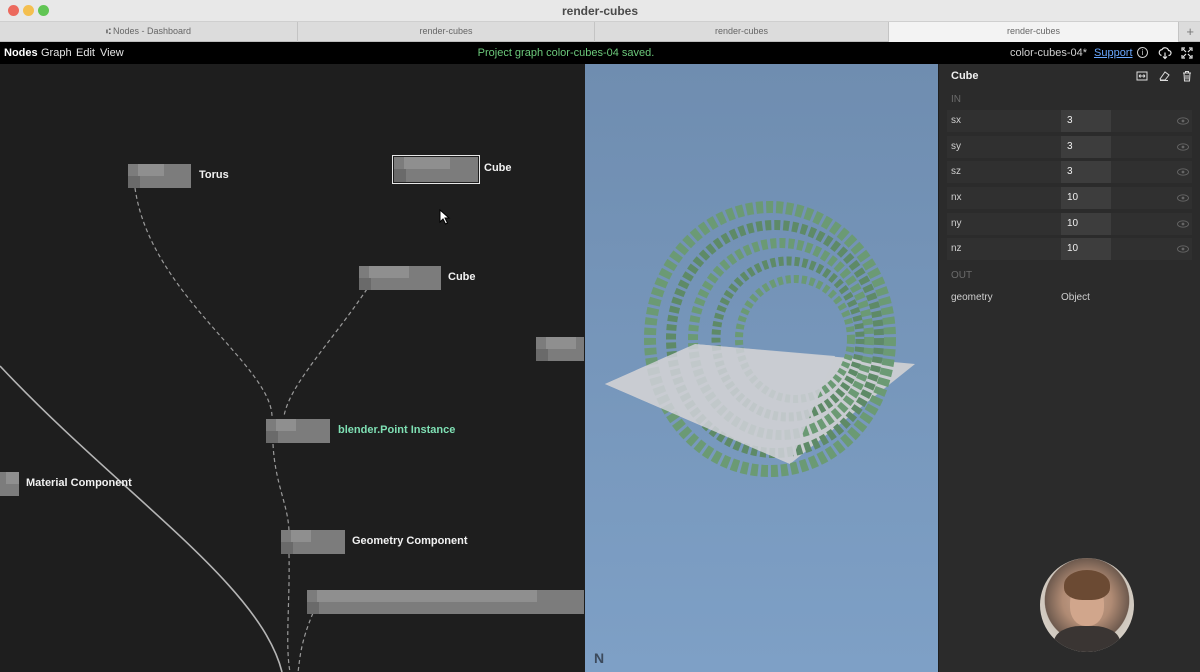  I want to click on inputs-section-label: IN, so click(956, 99).